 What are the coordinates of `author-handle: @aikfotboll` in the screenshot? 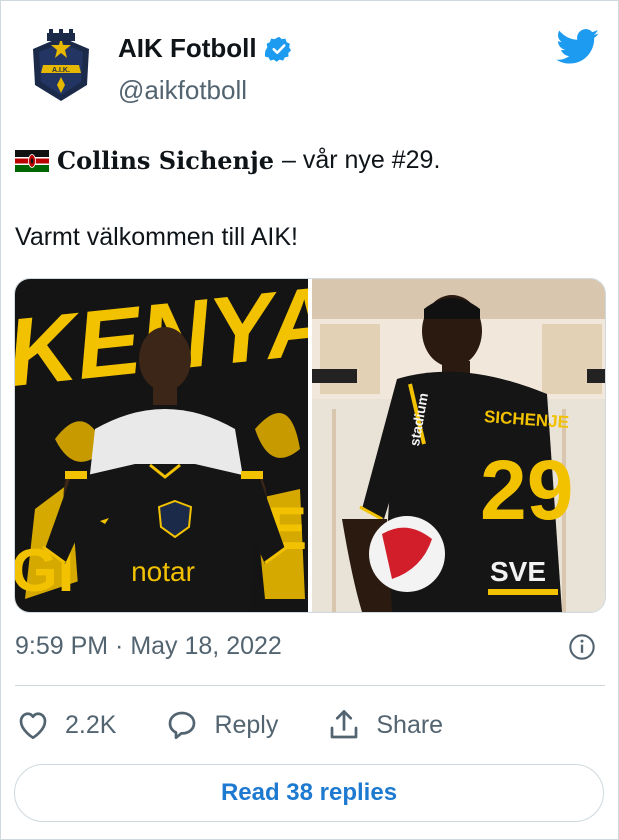 It's located at (182, 90).